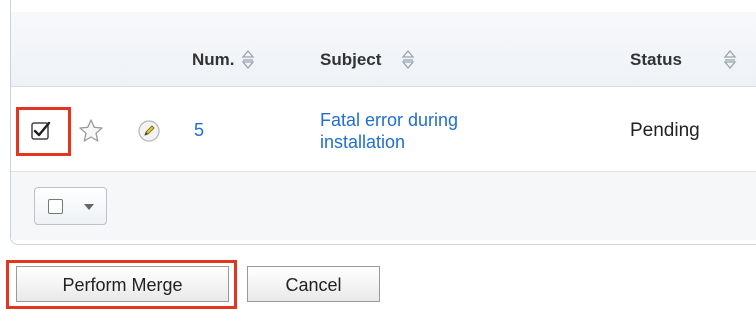 The height and width of the screenshot is (309, 756). I want to click on select-all-dropdown, so click(70, 206).